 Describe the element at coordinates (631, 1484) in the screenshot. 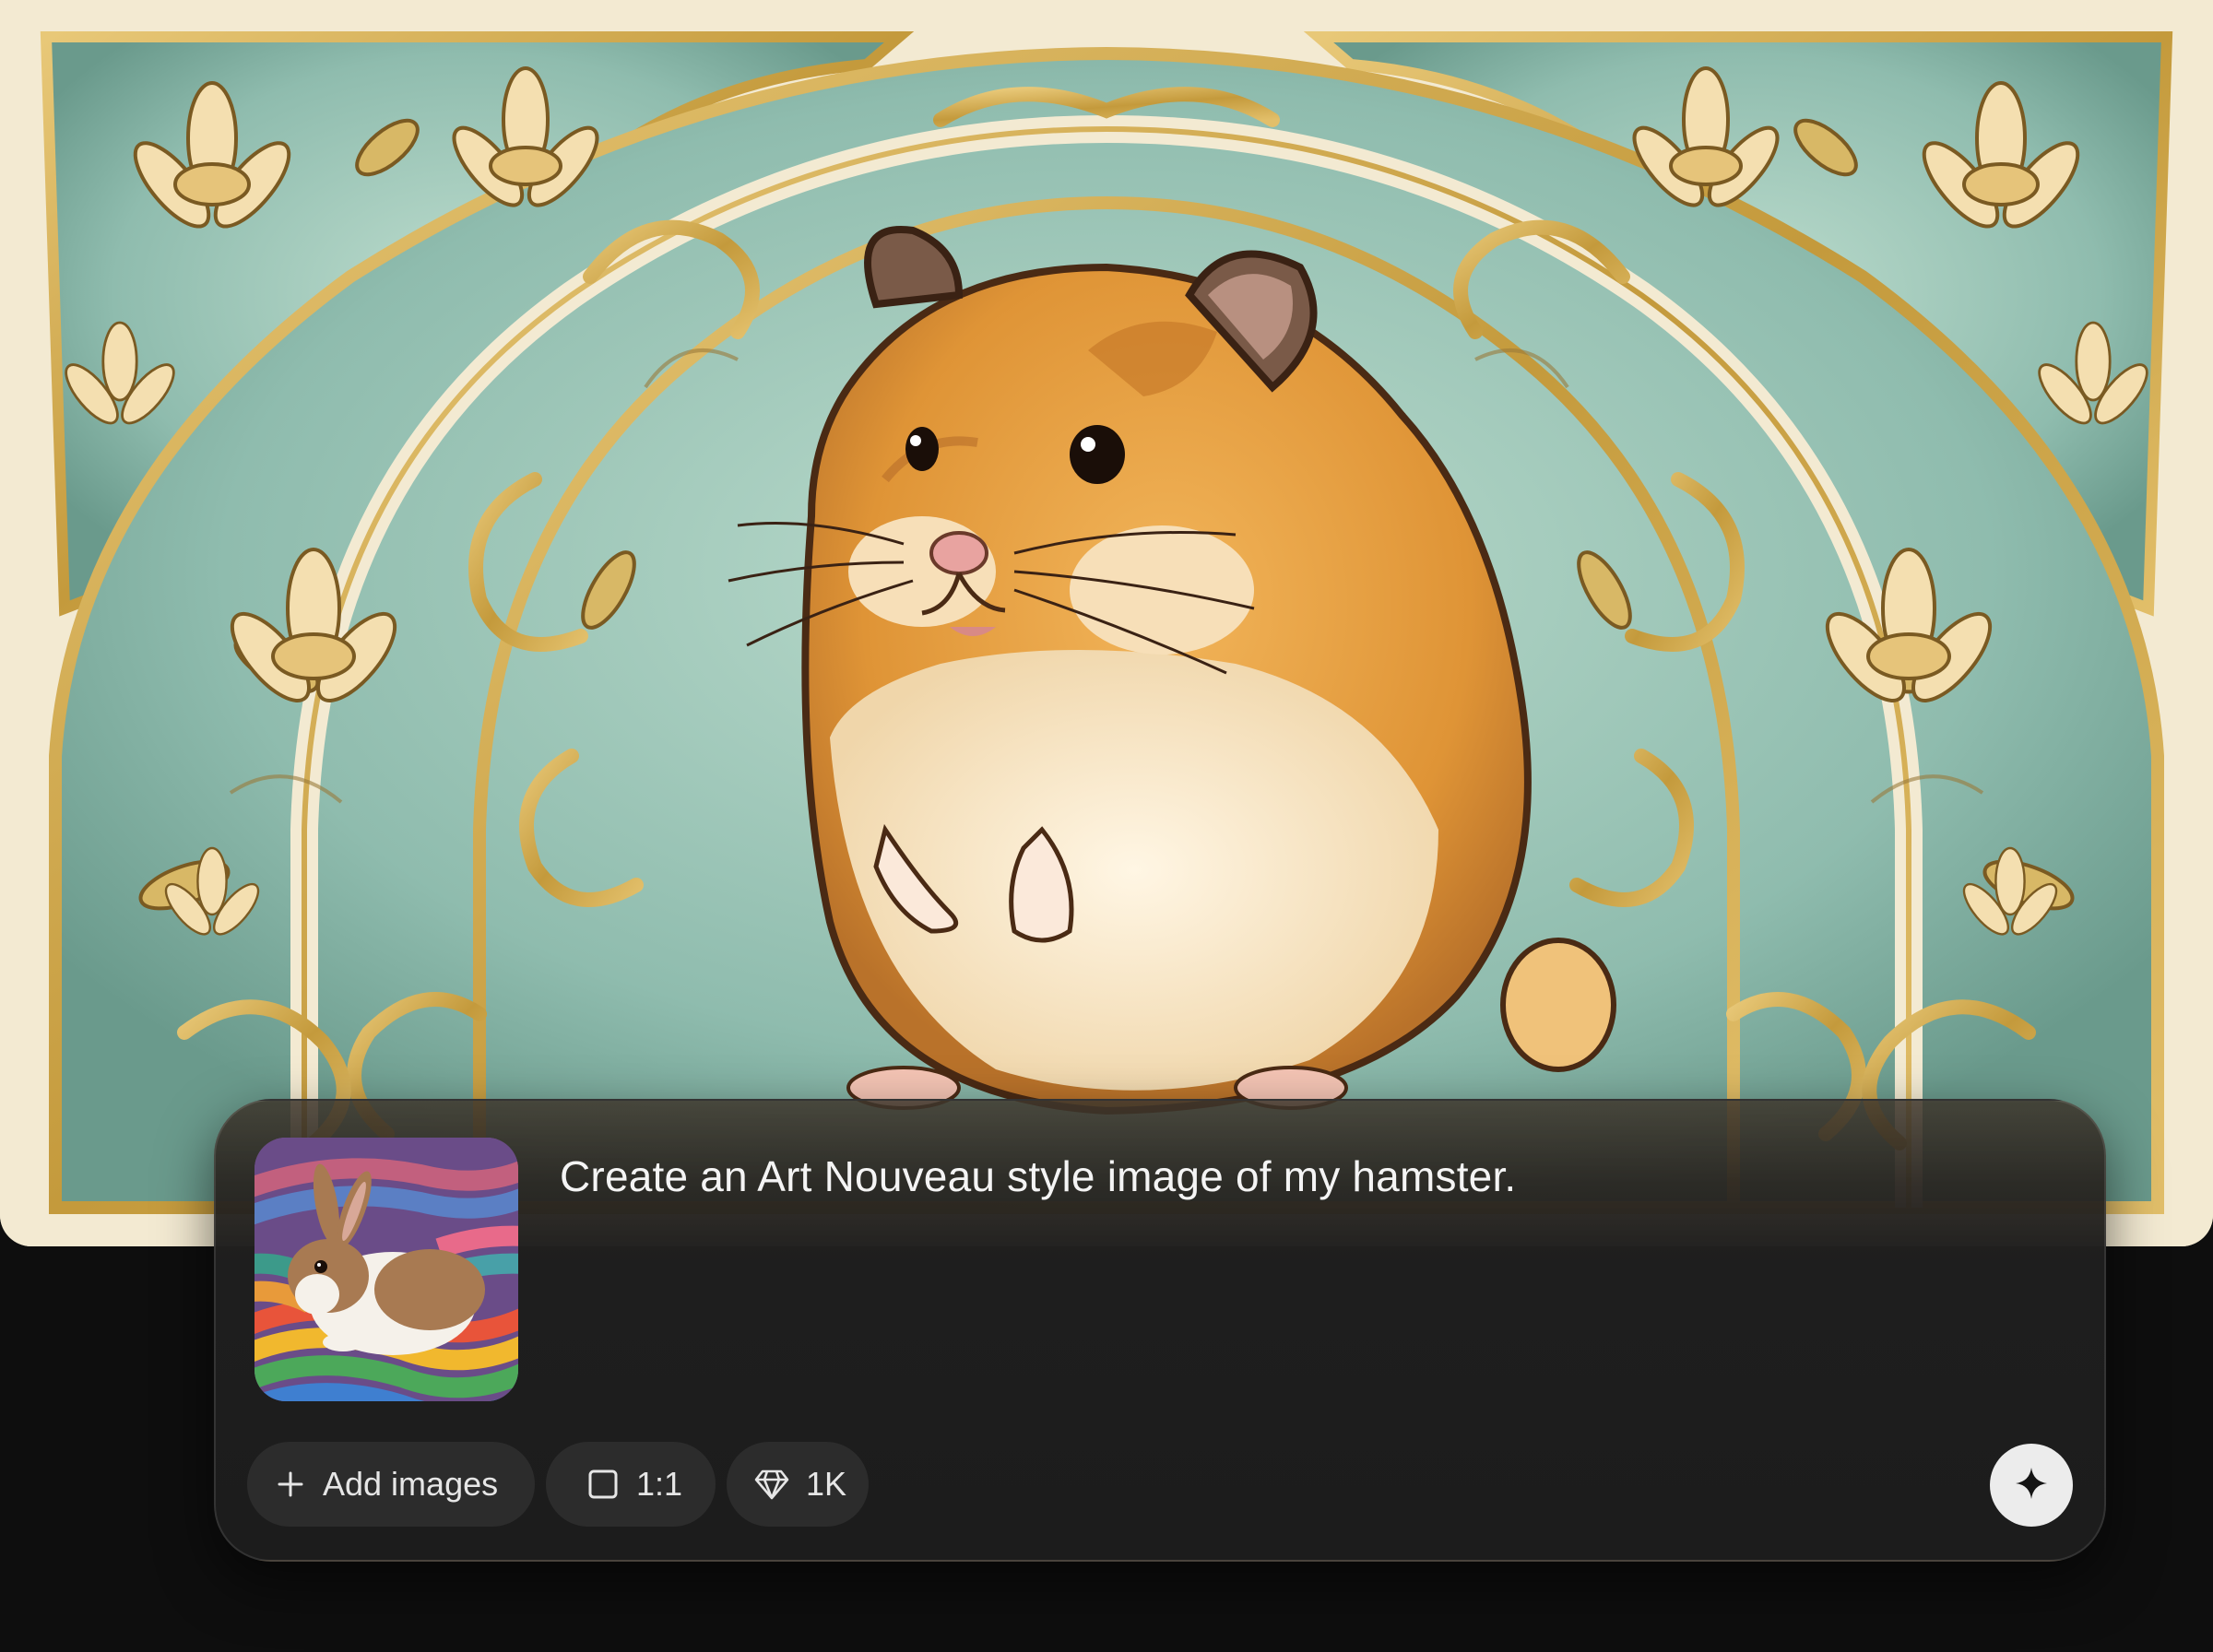

I see `aspect-ratio-button: 1:1` at that location.